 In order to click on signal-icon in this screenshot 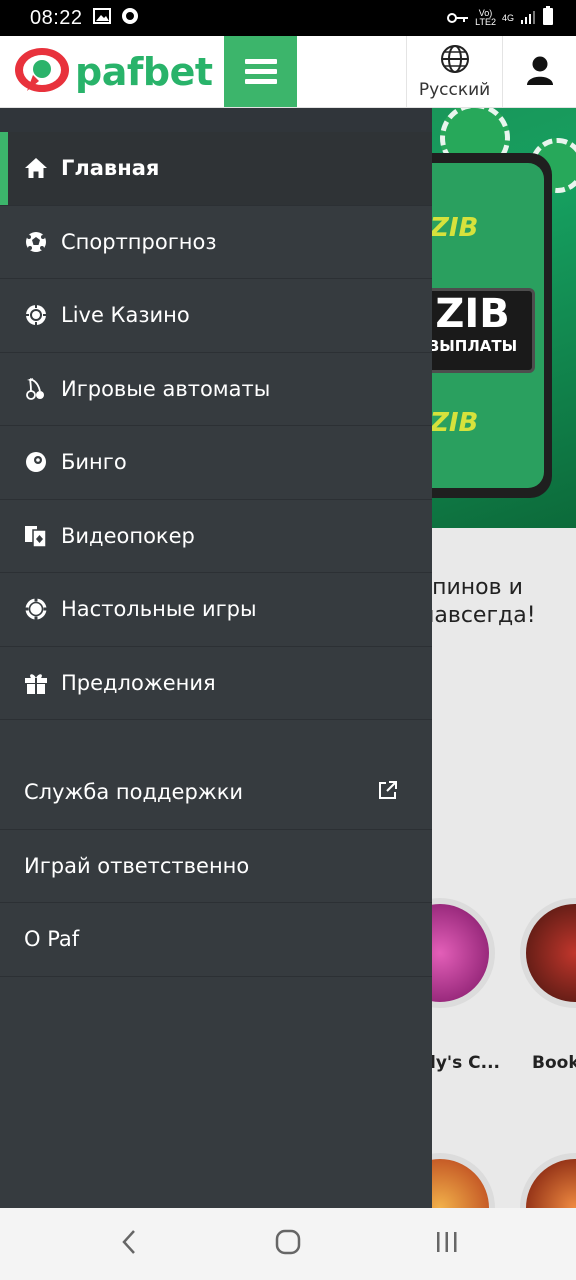, I will do `click(528, 18)`.